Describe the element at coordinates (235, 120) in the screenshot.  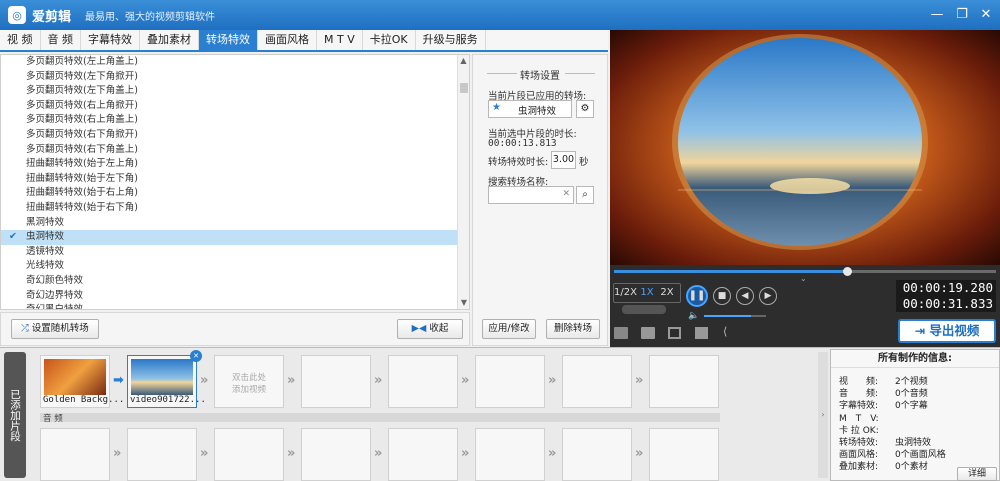
I see `transition-item: 多页翻页特效(右上角盖上)` at that location.